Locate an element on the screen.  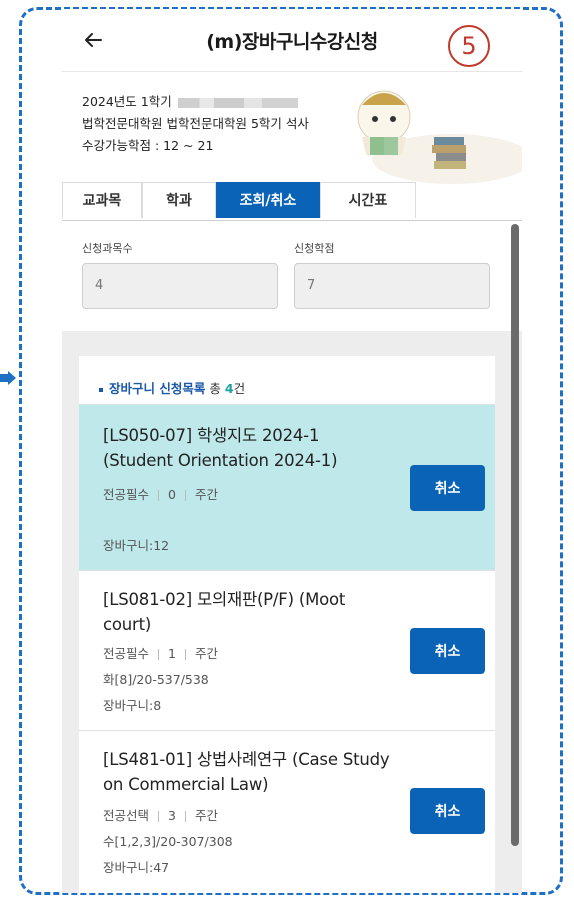
semester-line: 2024년도 1학기 is located at coordinates (195, 102).